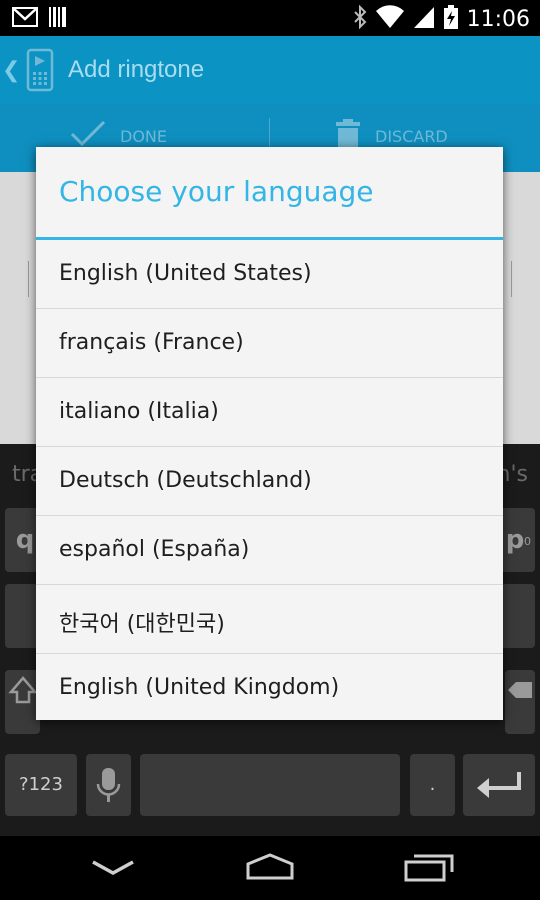  Describe the element at coordinates (25, 19) in the screenshot. I see `gmail-icon` at that location.